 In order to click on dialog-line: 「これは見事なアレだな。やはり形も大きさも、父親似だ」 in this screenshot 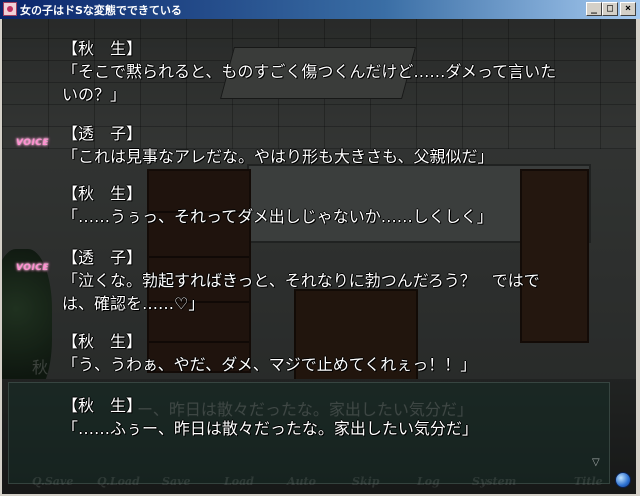, I will do `click(278, 156)`.